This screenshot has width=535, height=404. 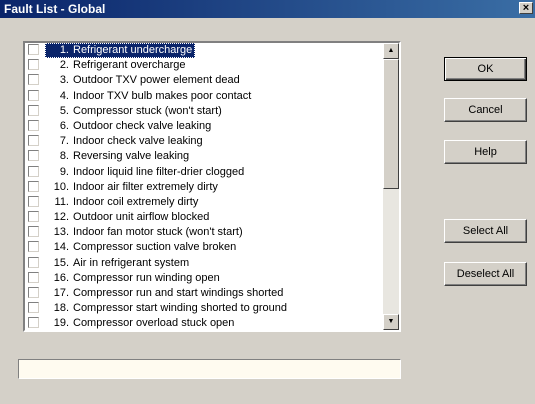 I want to click on item-label: 16. Compressor run winding open, so click(x=134, y=278).